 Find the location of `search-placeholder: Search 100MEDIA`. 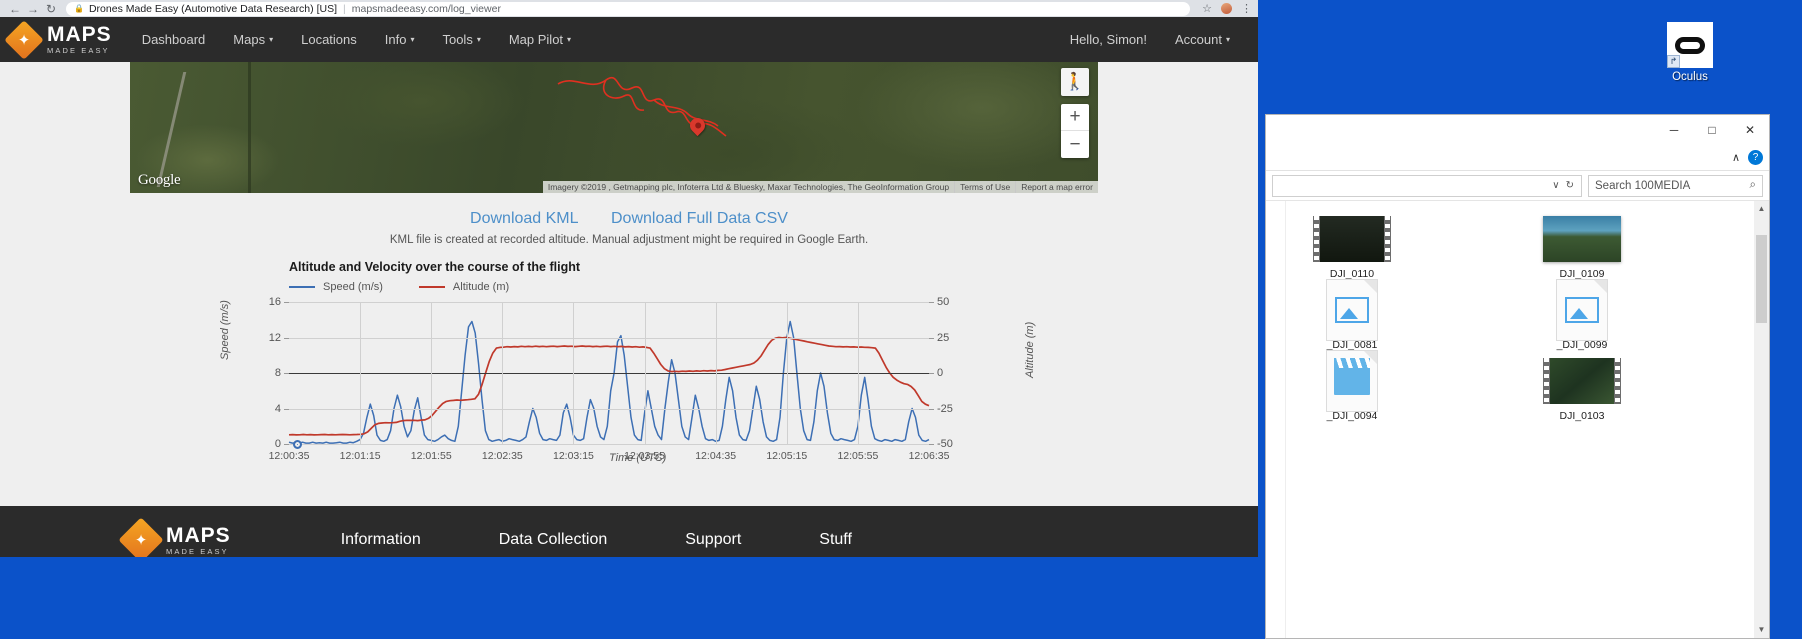

search-placeholder: Search 100MEDIA is located at coordinates (1643, 185).